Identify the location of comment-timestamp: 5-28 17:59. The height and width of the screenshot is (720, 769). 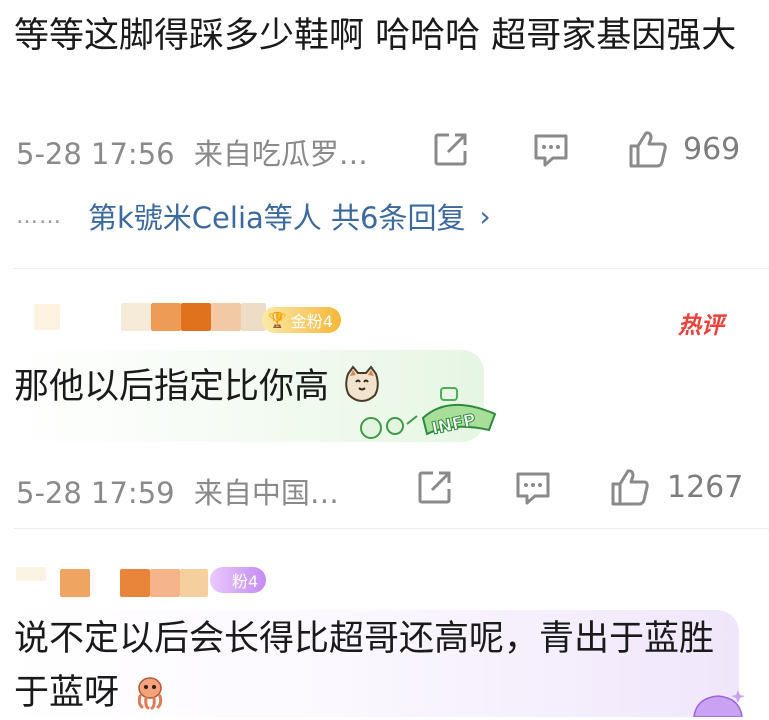
(95, 493).